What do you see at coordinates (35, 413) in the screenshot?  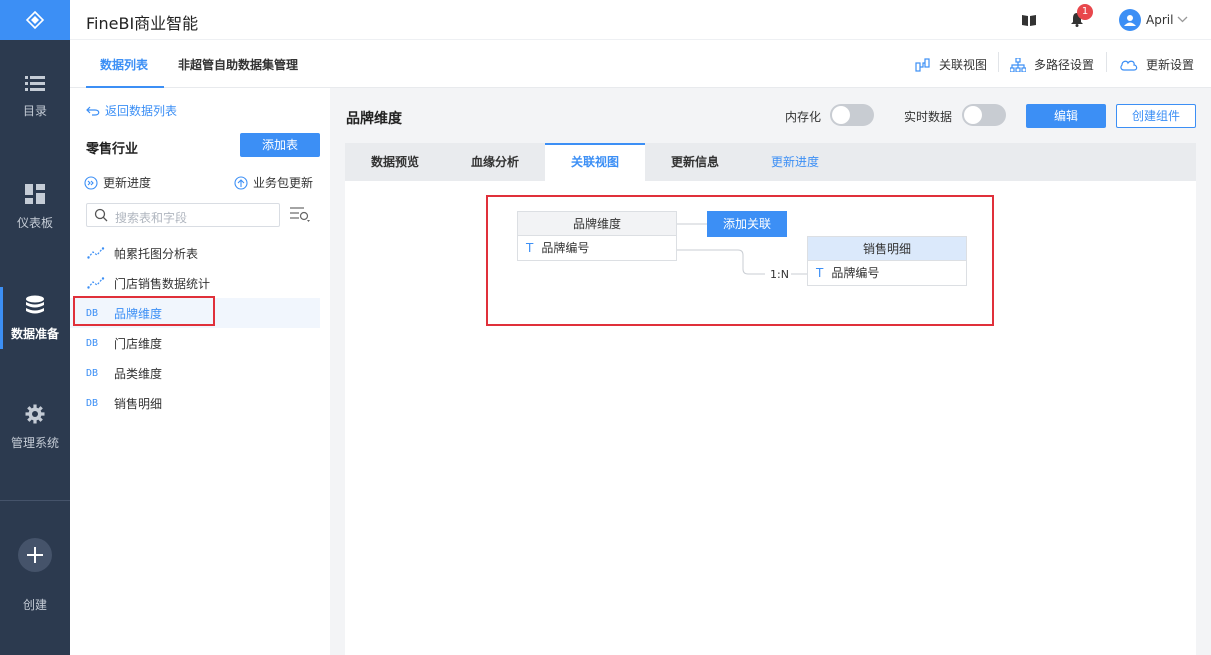 I see `gear-icon` at bounding box center [35, 413].